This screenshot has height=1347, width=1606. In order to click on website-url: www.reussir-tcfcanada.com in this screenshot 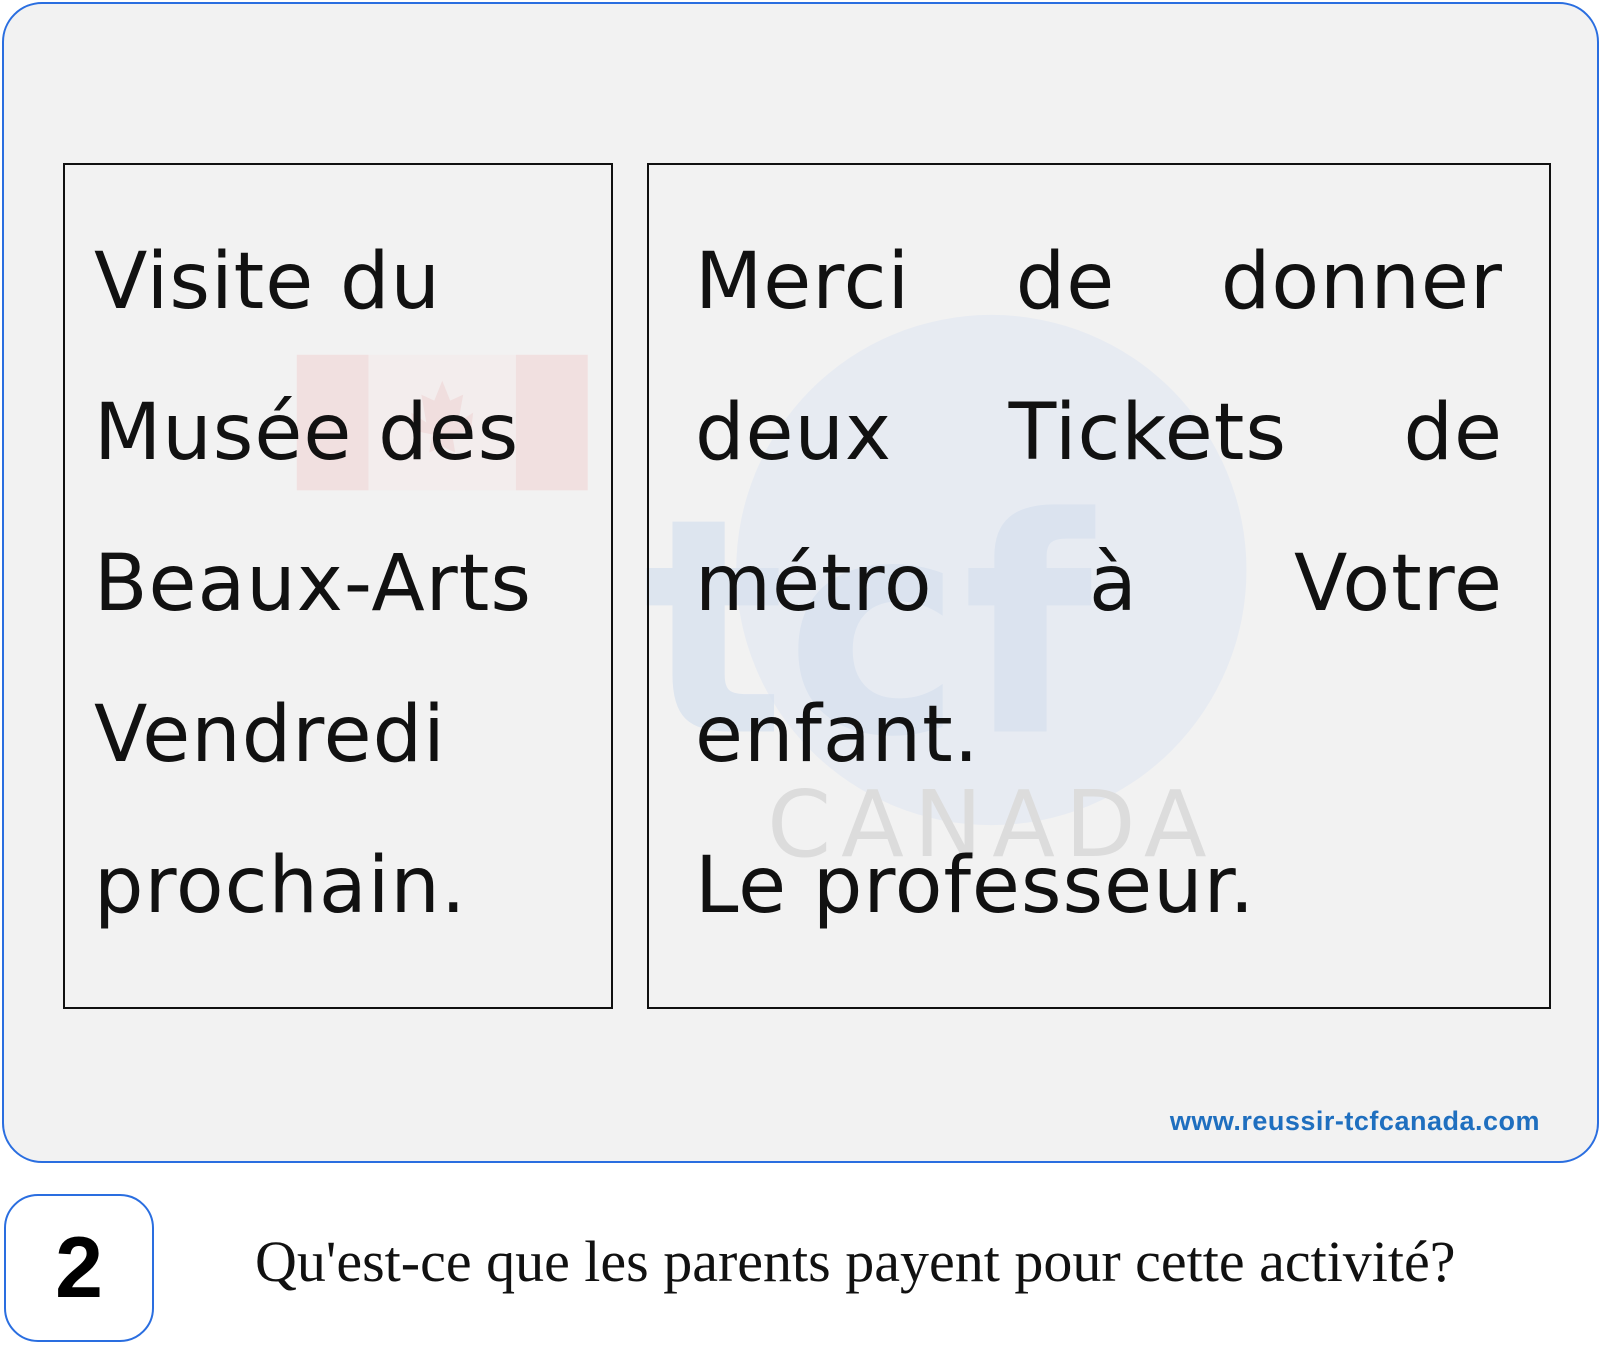, I will do `click(1355, 1121)`.